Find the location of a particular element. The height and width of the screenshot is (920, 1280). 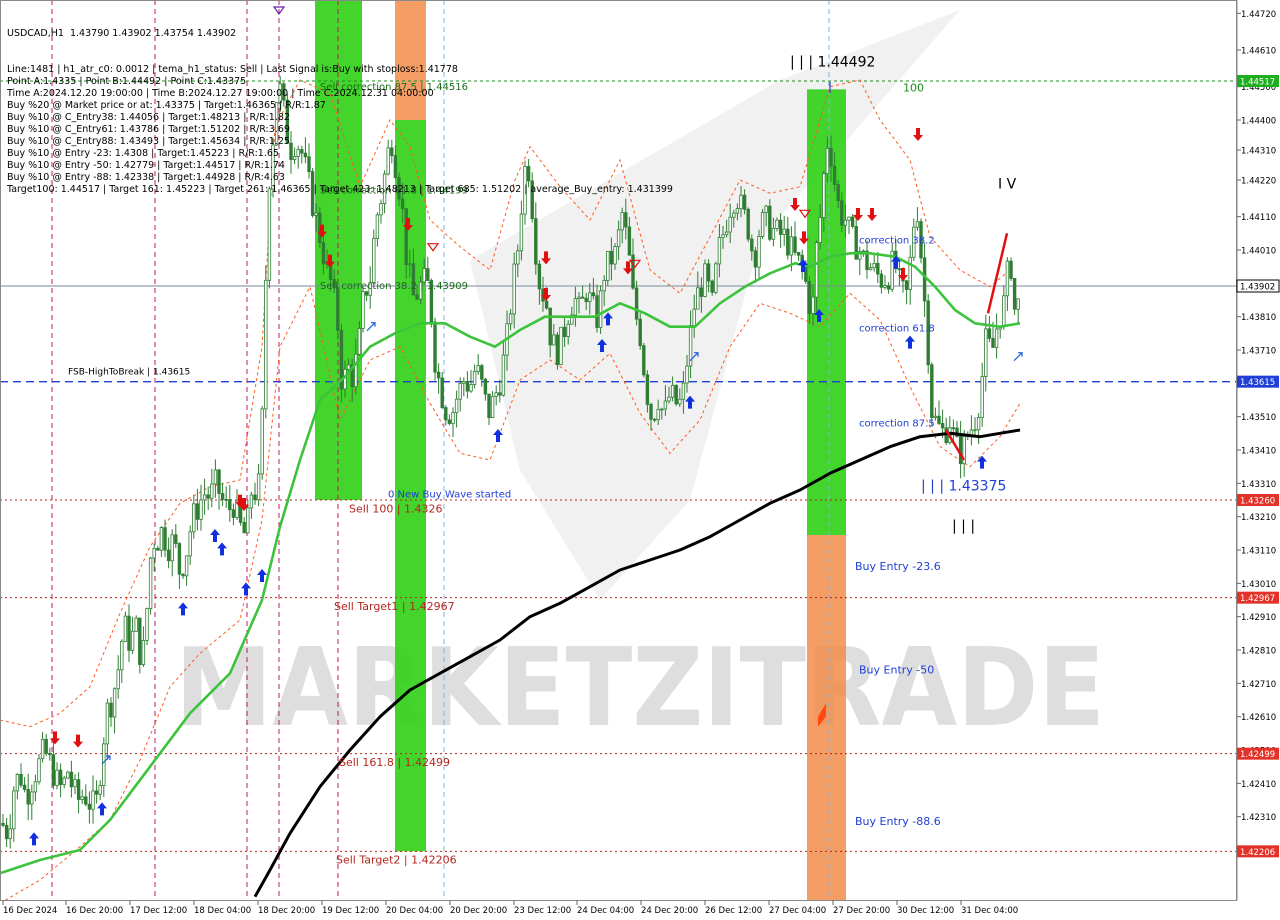

point-c-label: | | | 1.43375 is located at coordinates (963, 487).